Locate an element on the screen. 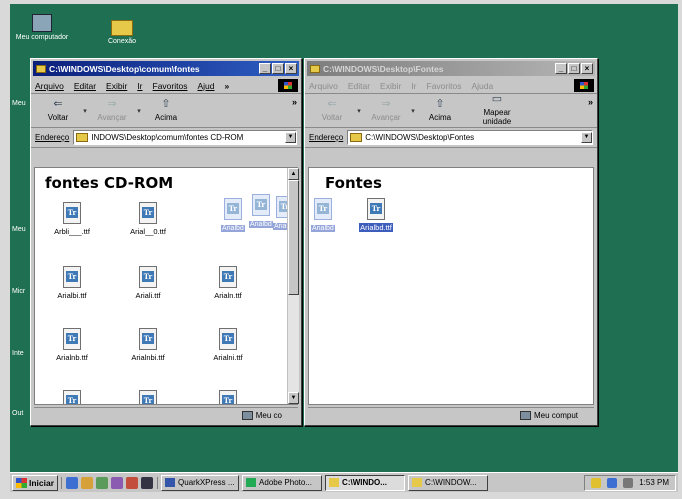  vertical-scrollbar: ▲ ▼ is located at coordinates (293, 286).